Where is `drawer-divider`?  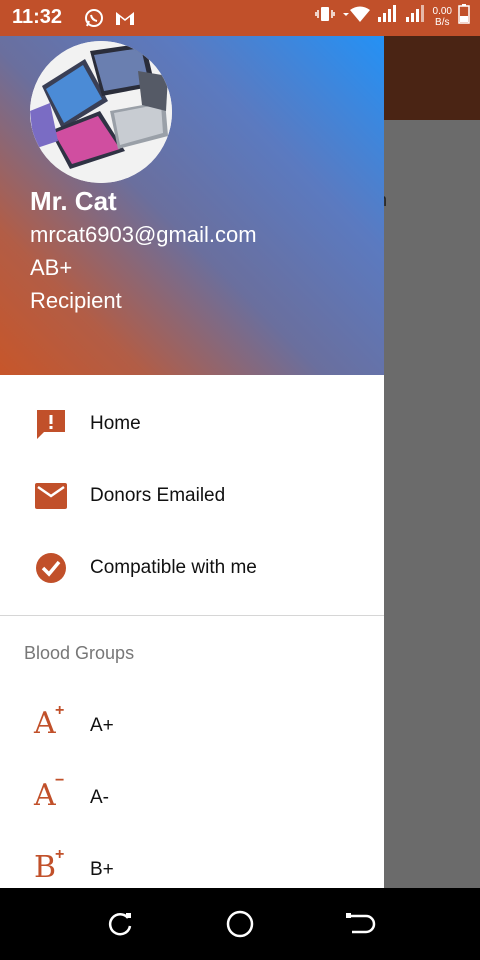 drawer-divider is located at coordinates (192, 615).